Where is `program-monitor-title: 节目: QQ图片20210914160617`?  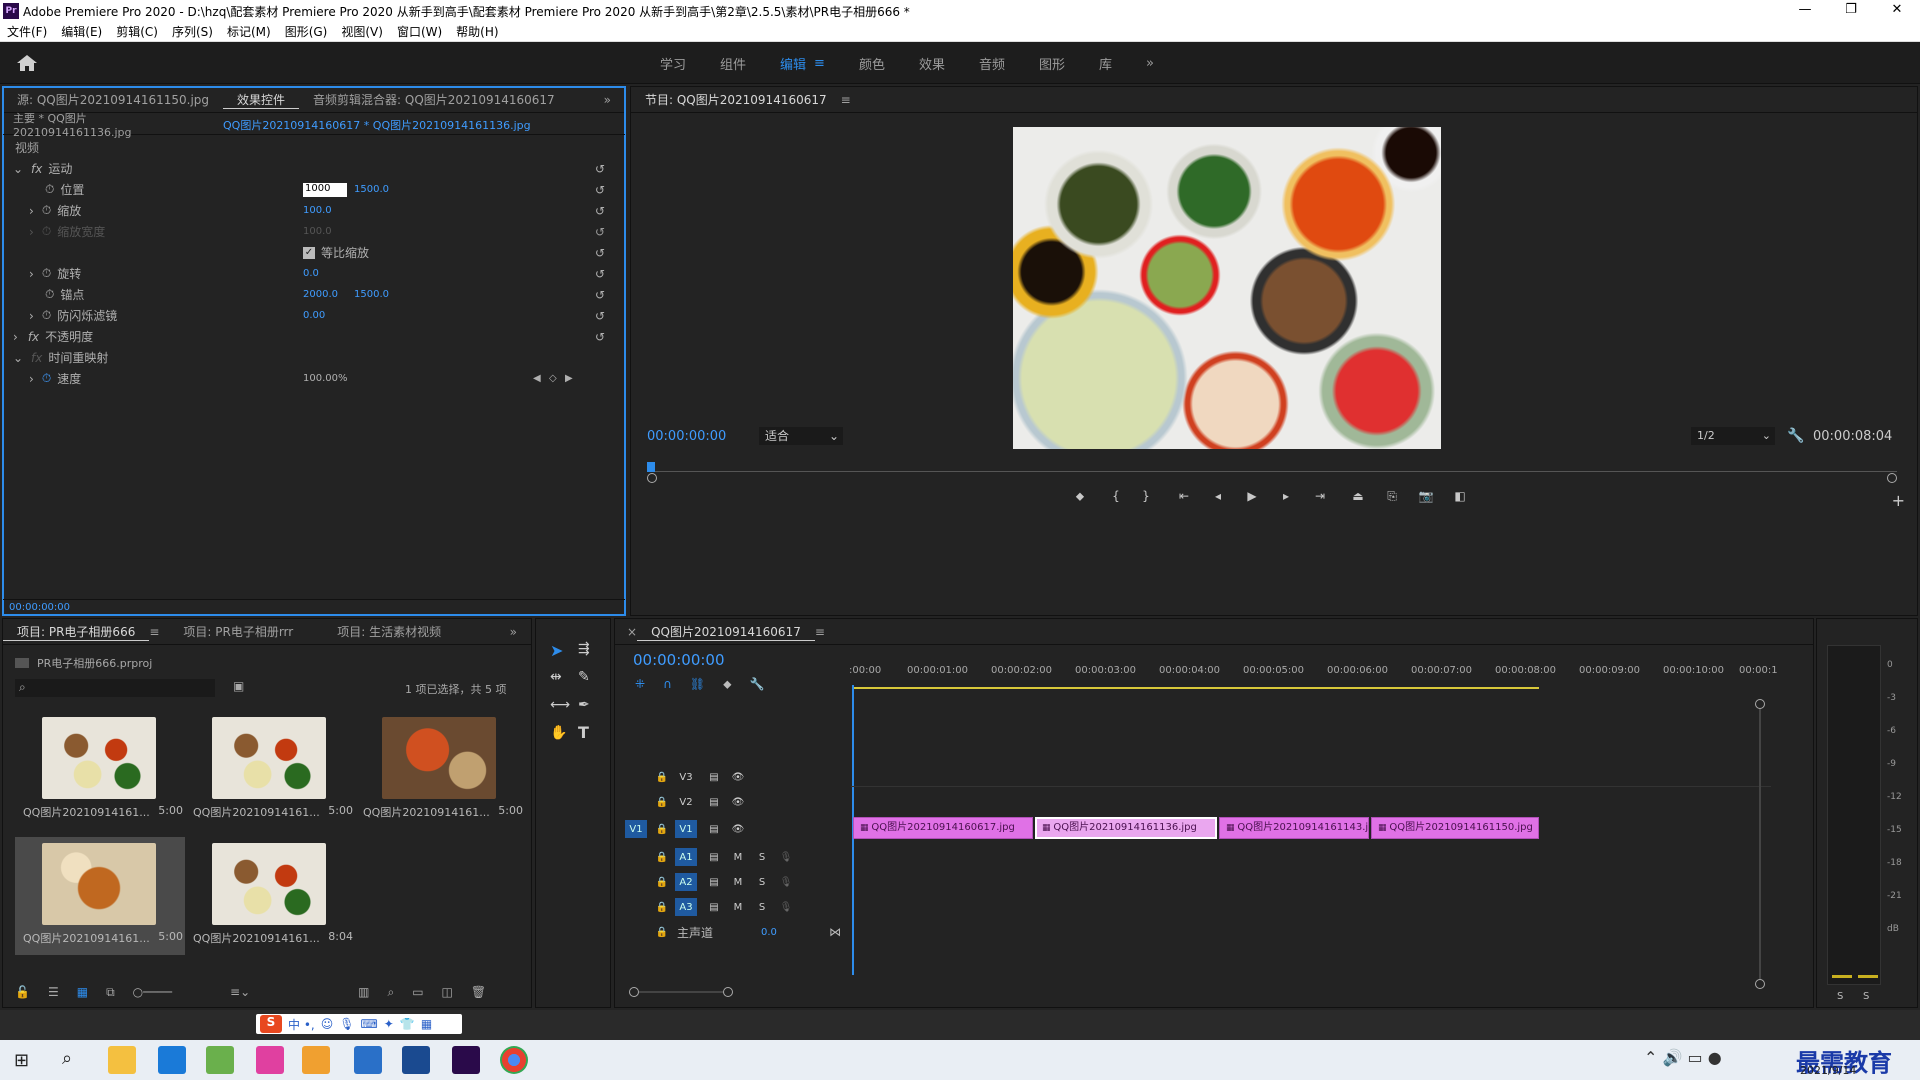
program-monitor-title: 节目: QQ图片20210914160617 is located at coordinates (736, 99).